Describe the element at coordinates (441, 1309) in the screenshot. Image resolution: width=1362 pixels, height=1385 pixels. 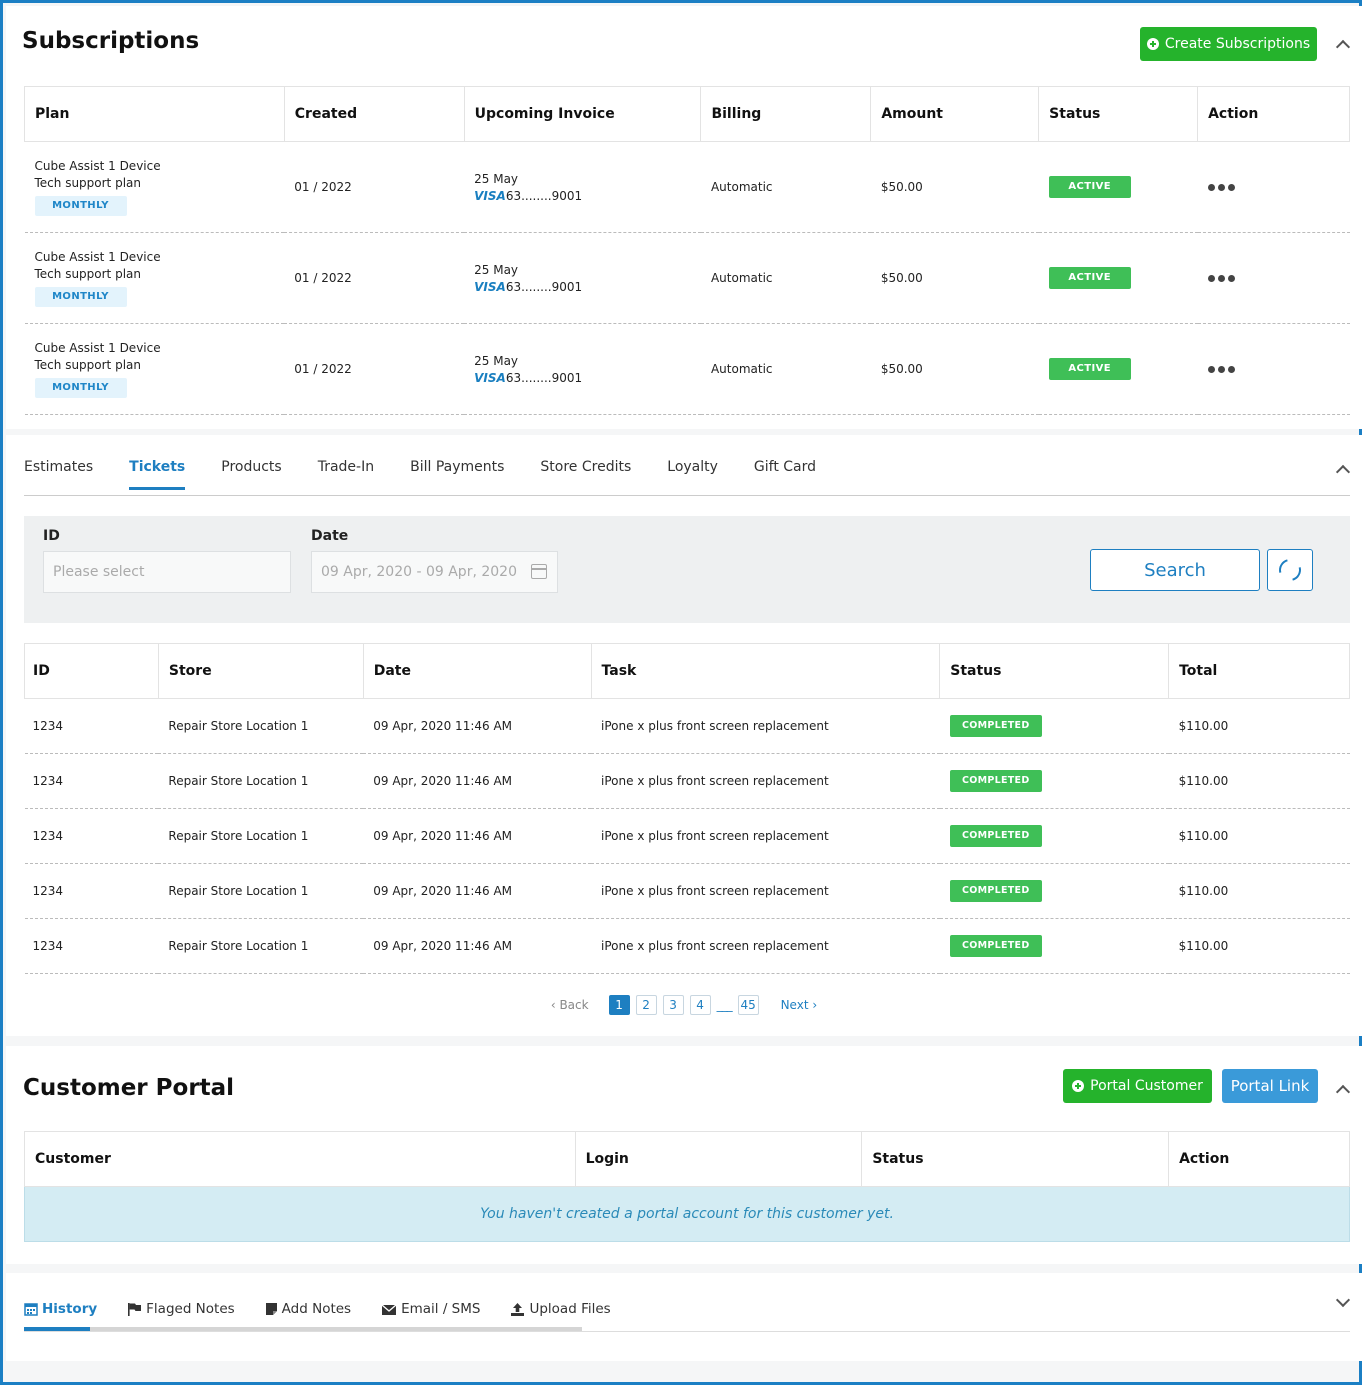
I see `tab-email-sms-label: Email / SMS` at that location.